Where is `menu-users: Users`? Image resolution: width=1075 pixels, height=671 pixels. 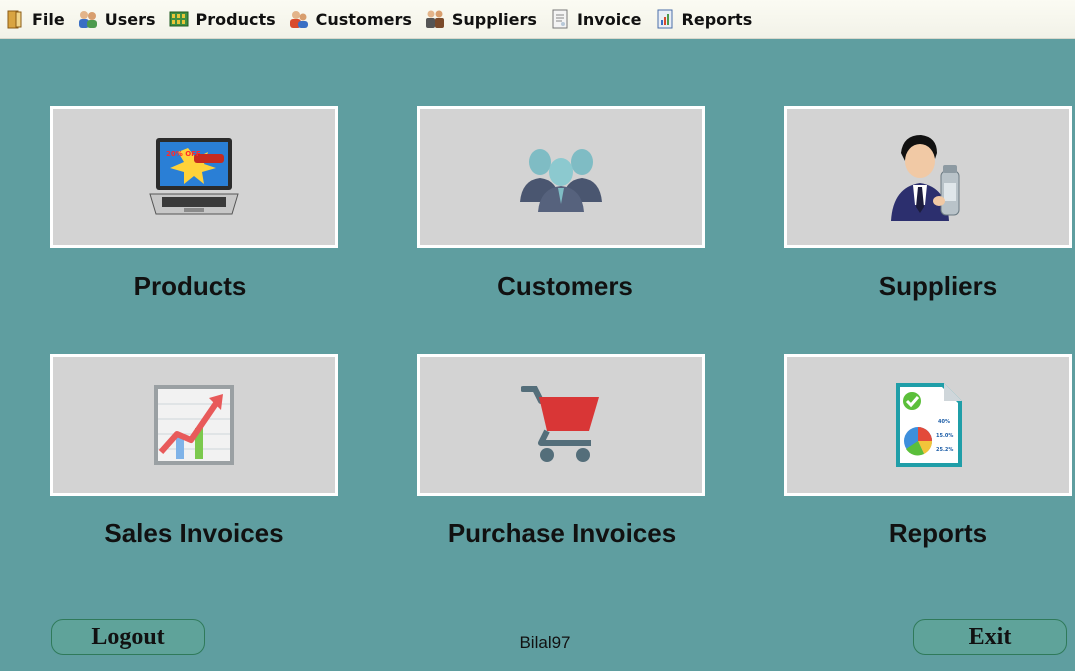 menu-users: Users is located at coordinates (118, 19).